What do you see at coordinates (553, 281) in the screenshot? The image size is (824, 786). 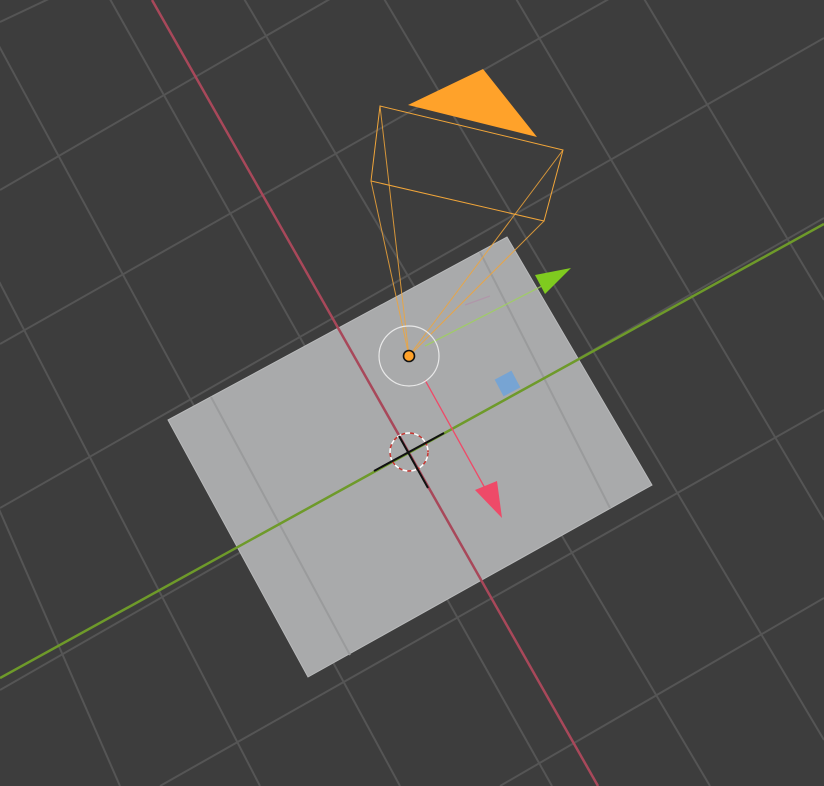 I see `gizmo-y-arrow-icon` at bounding box center [553, 281].